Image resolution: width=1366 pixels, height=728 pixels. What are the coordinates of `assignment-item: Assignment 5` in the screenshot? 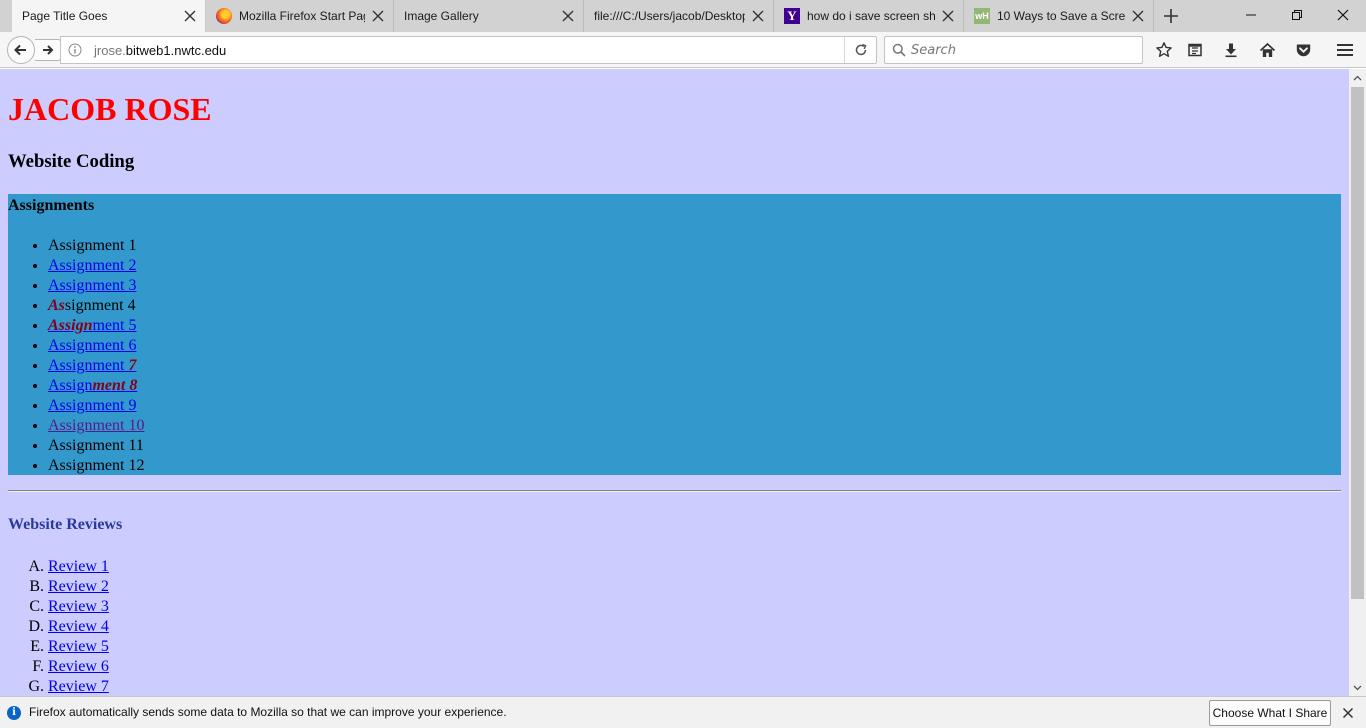 It's located at (96, 326).